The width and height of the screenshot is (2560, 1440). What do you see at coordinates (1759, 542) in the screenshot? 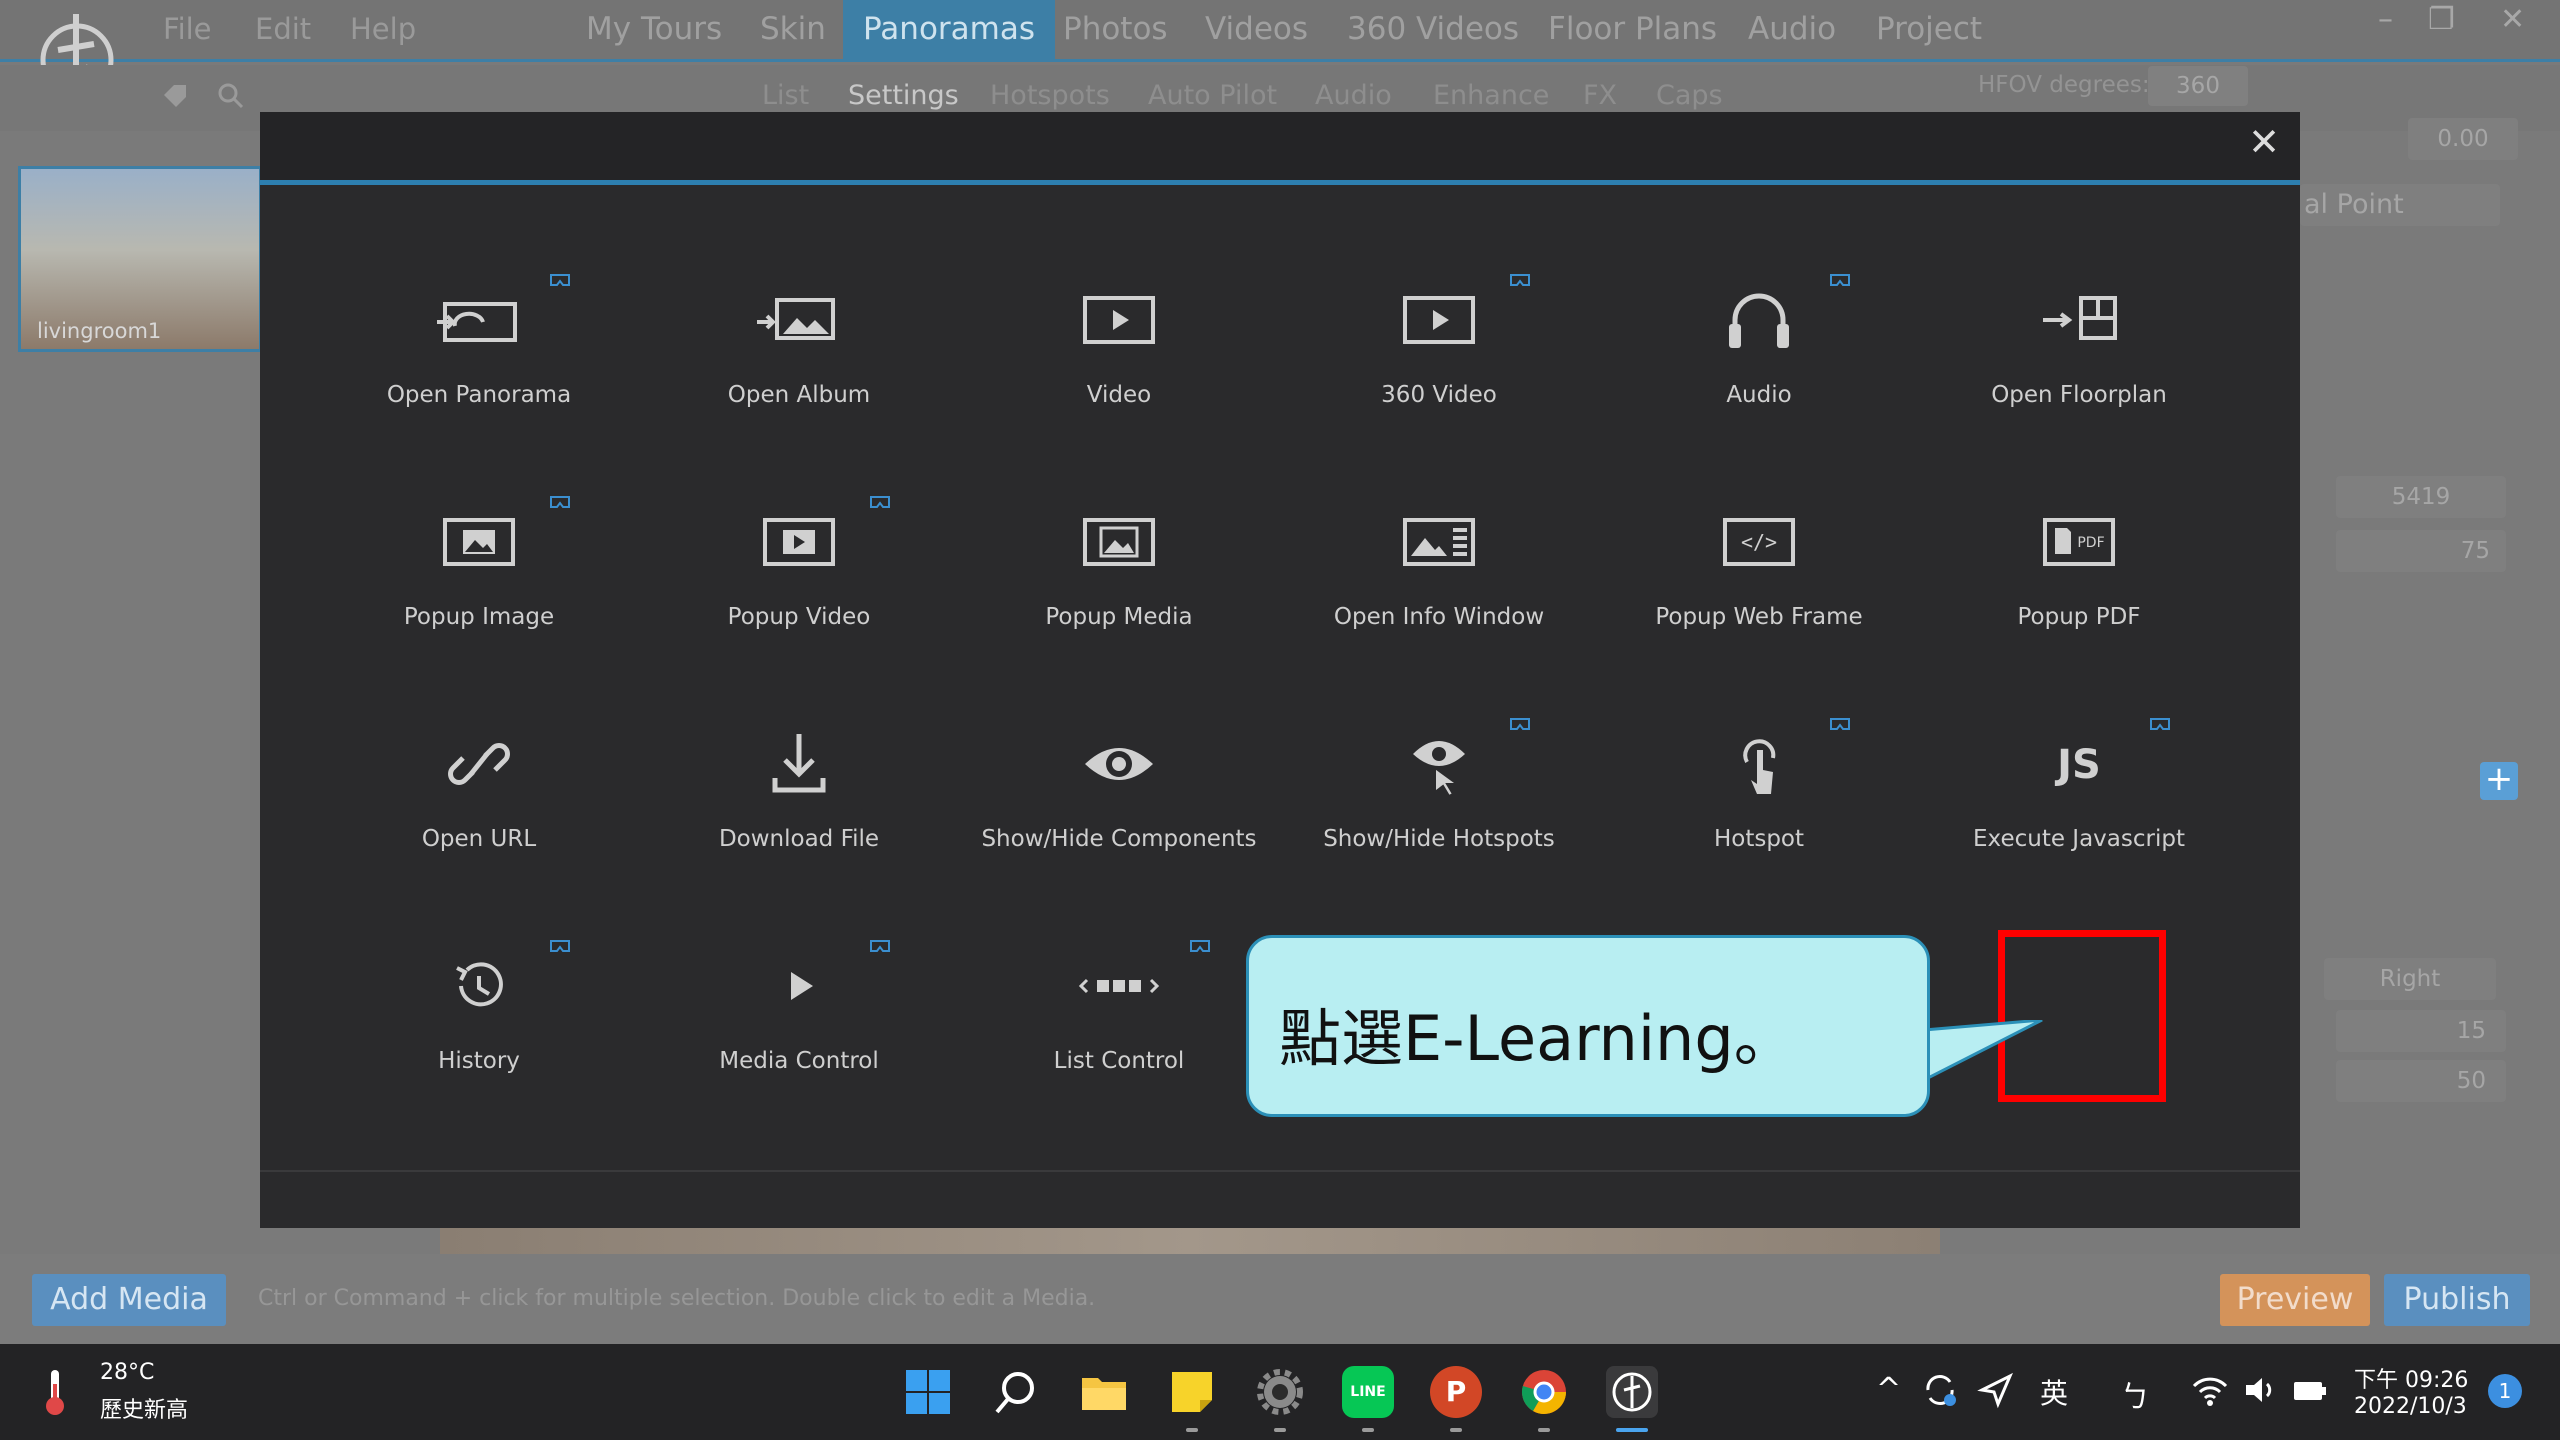
I see `web-frame-icon: </>` at bounding box center [1759, 542].